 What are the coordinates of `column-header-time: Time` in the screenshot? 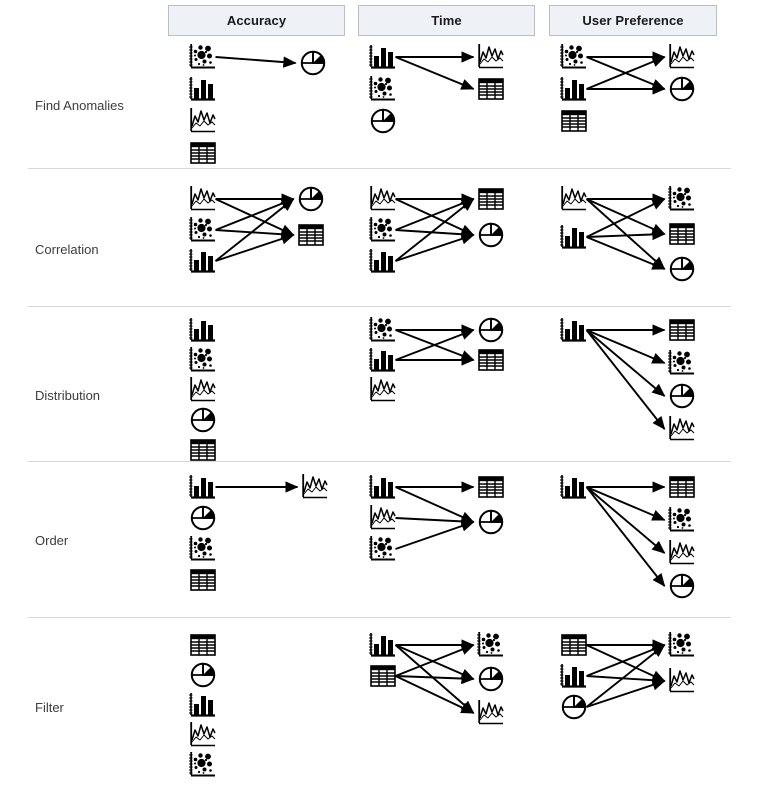 It's located at (446, 20).